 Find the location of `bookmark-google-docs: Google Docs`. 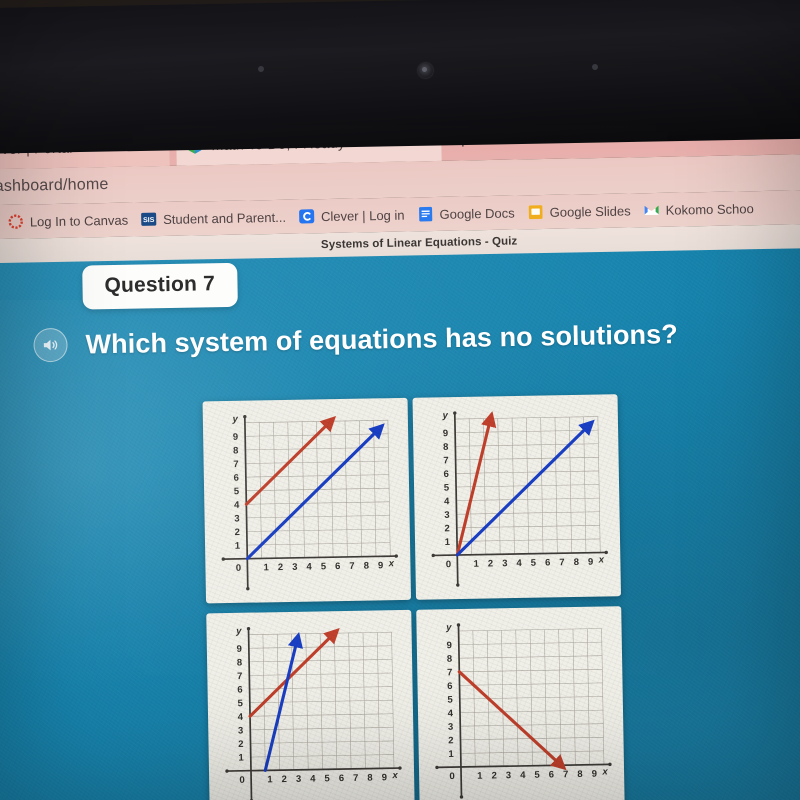

bookmark-google-docs: Google Docs is located at coordinates (466, 214).